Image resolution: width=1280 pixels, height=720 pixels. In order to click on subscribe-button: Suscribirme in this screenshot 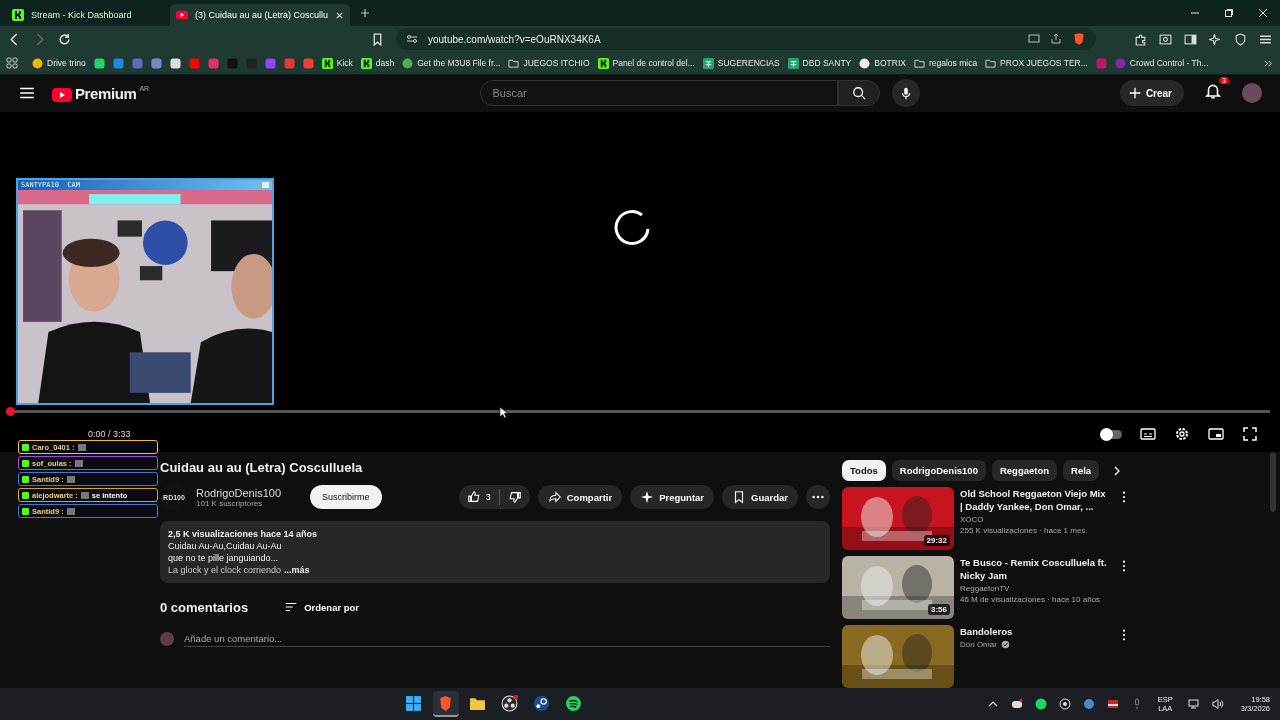, I will do `click(346, 497)`.